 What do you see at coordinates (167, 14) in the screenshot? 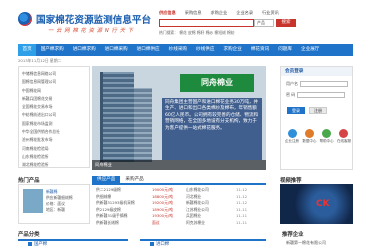
I see `search-tab-supply: 供应信息` at bounding box center [167, 14].